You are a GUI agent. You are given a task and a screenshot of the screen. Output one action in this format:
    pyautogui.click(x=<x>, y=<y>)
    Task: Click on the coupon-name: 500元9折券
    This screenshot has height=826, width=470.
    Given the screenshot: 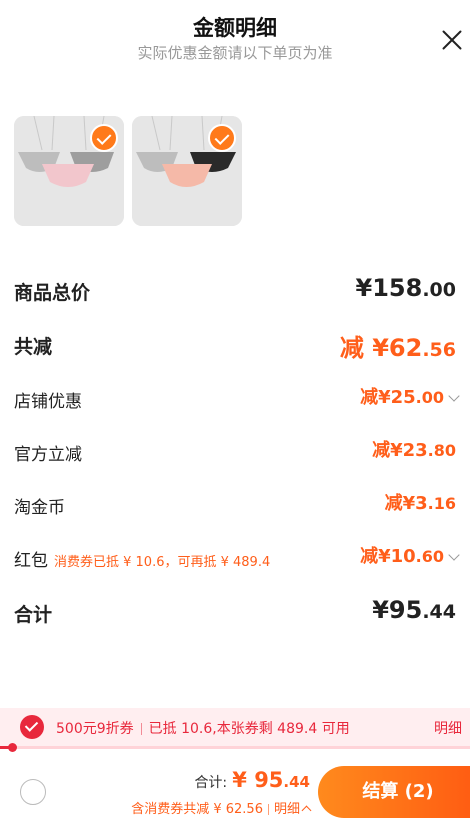 What is the action you would take?
    pyautogui.click(x=95, y=729)
    